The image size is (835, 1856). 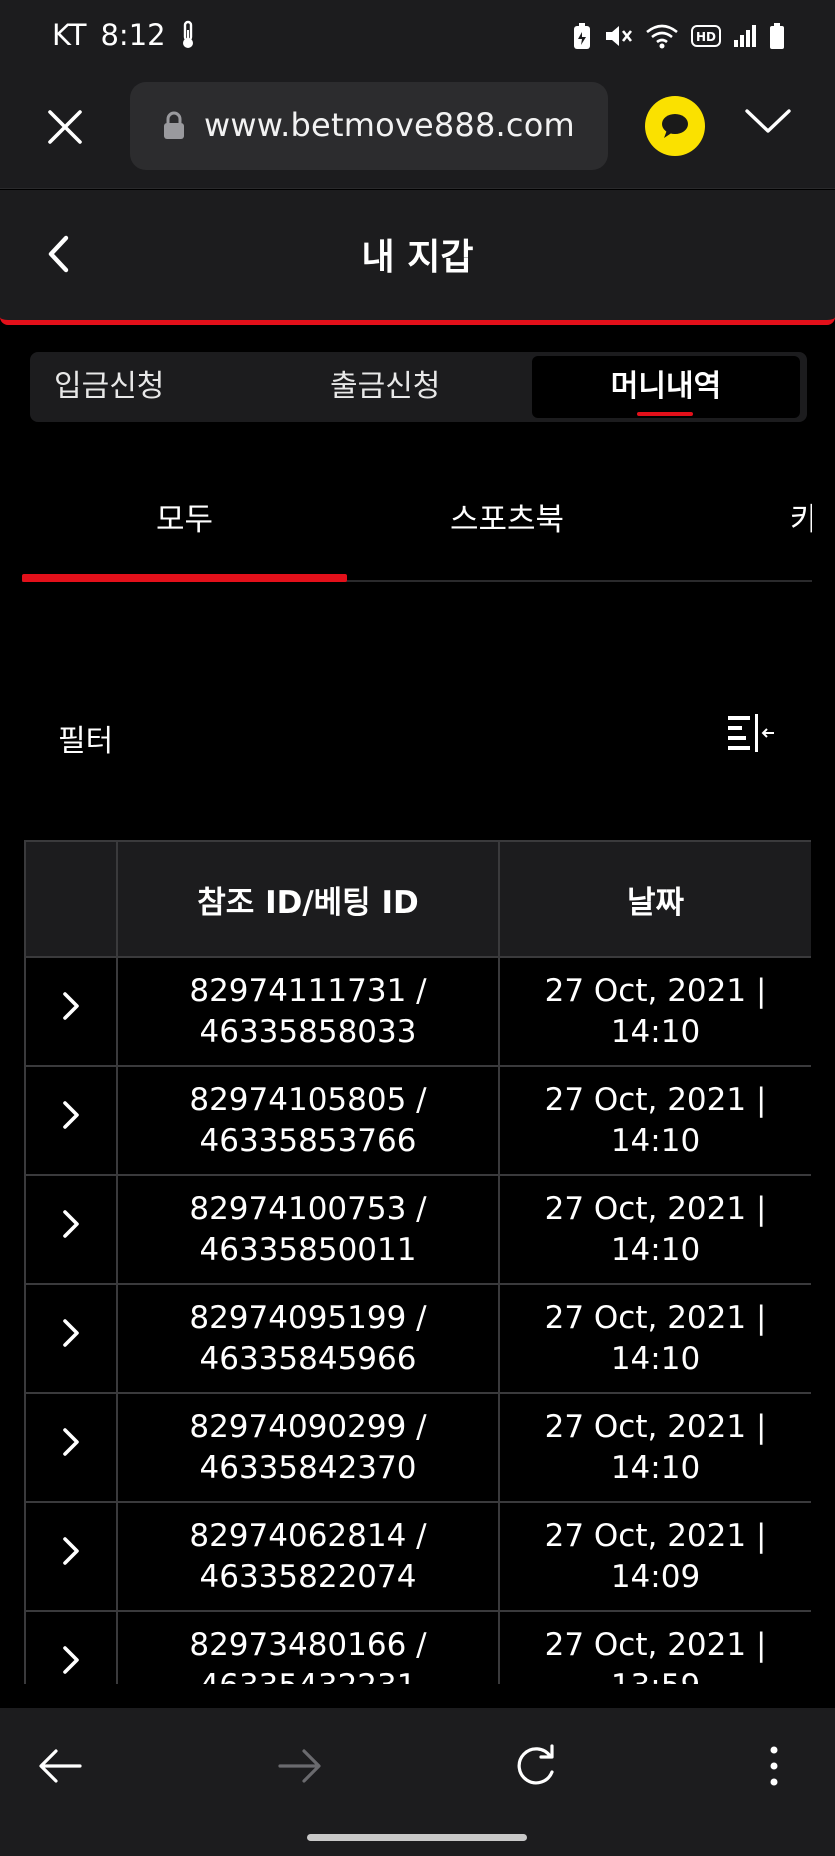 What do you see at coordinates (801, 516) in the screenshot?
I see `tab-casino-partial: 카` at bounding box center [801, 516].